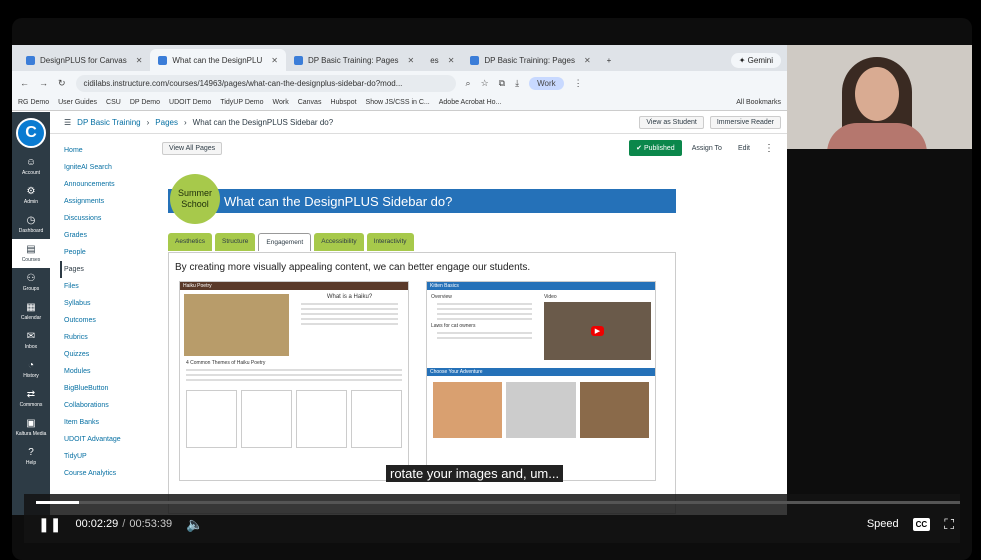  Describe the element at coordinates (31, 340) in the screenshot. I see `canvas-nav-inbox: ✉ Inbox` at that location.